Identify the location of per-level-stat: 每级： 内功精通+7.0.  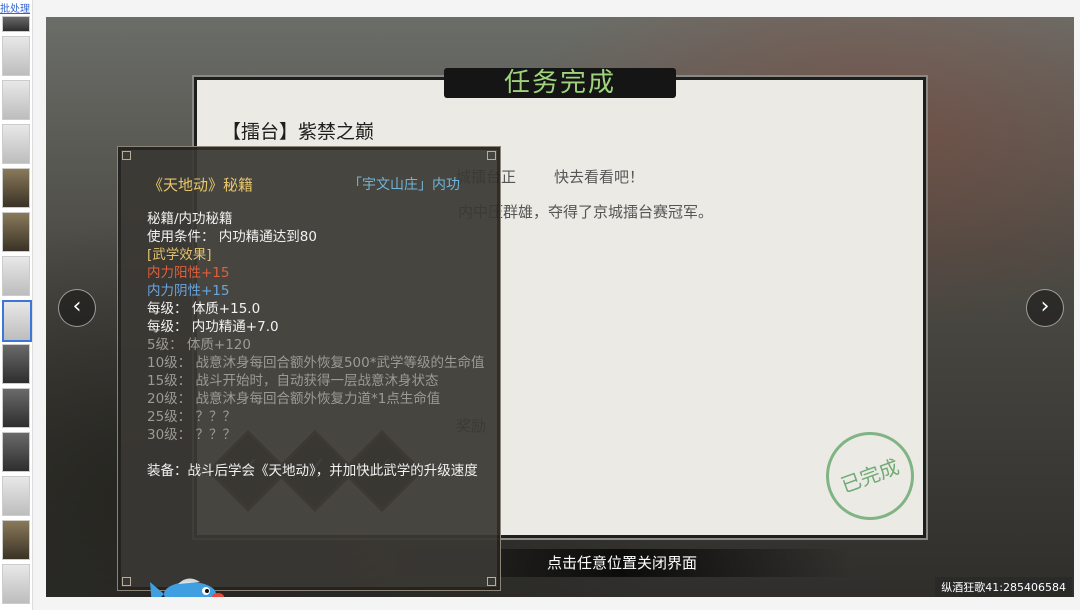
(213, 327).